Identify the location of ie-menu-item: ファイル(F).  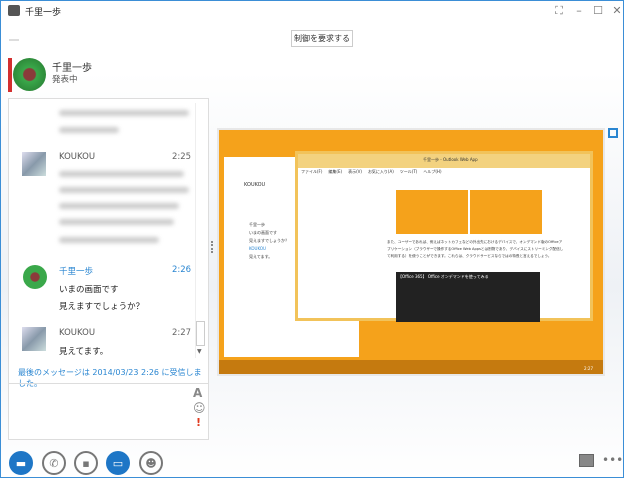
(312, 171).